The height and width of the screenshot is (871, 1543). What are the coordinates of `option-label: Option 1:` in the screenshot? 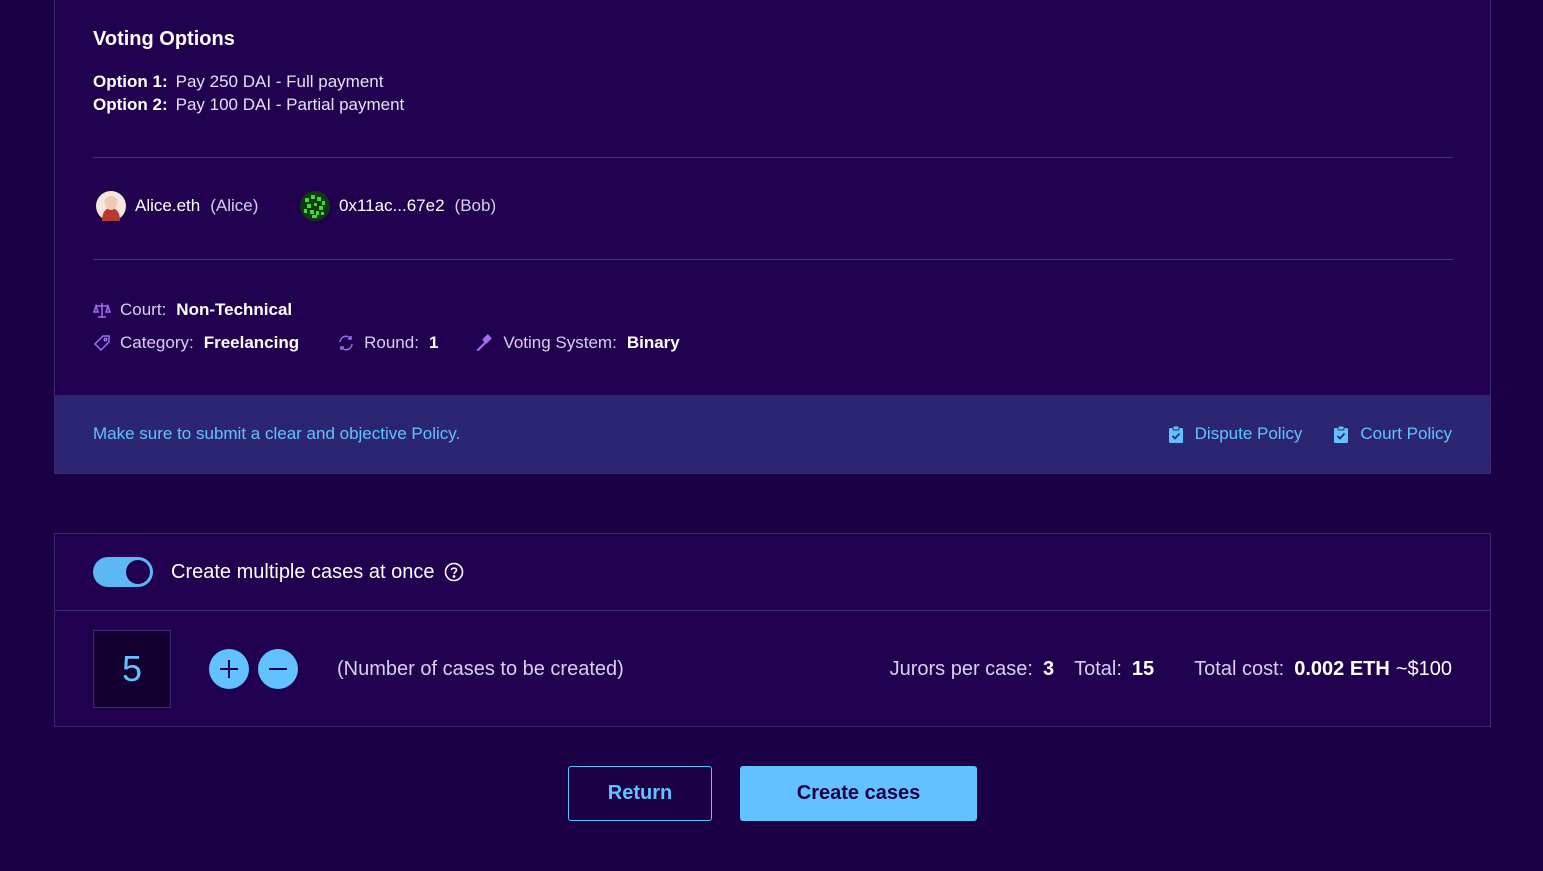 It's located at (130, 81).